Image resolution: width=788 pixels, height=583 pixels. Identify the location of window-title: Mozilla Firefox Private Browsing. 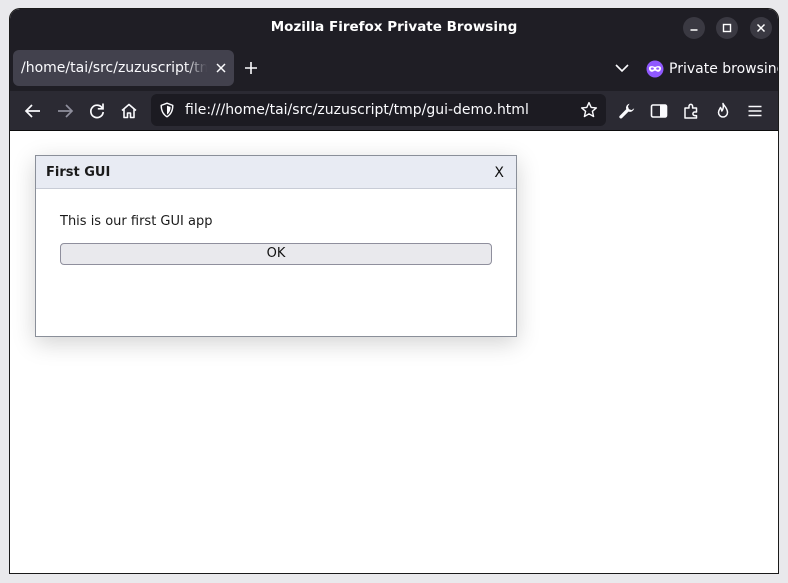
(394, 27).